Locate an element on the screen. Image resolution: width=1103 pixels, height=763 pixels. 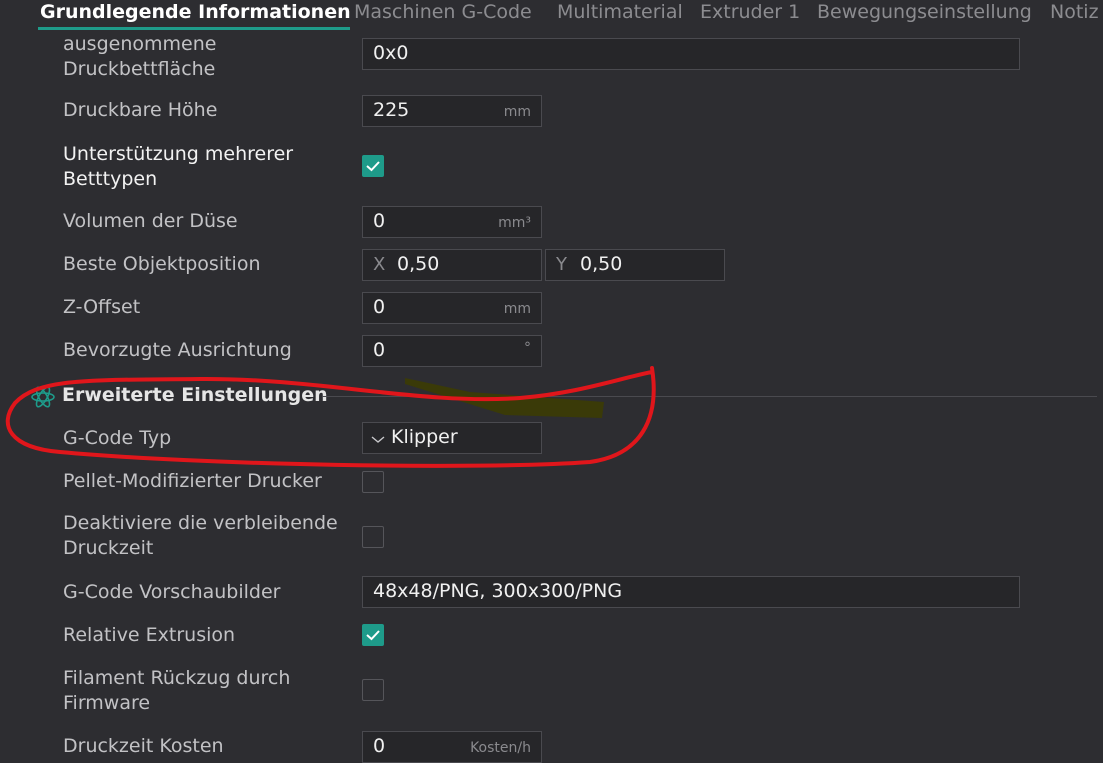
orientation-label: Bevorzugte Ausrichtung is located at coordinates (177, 350).